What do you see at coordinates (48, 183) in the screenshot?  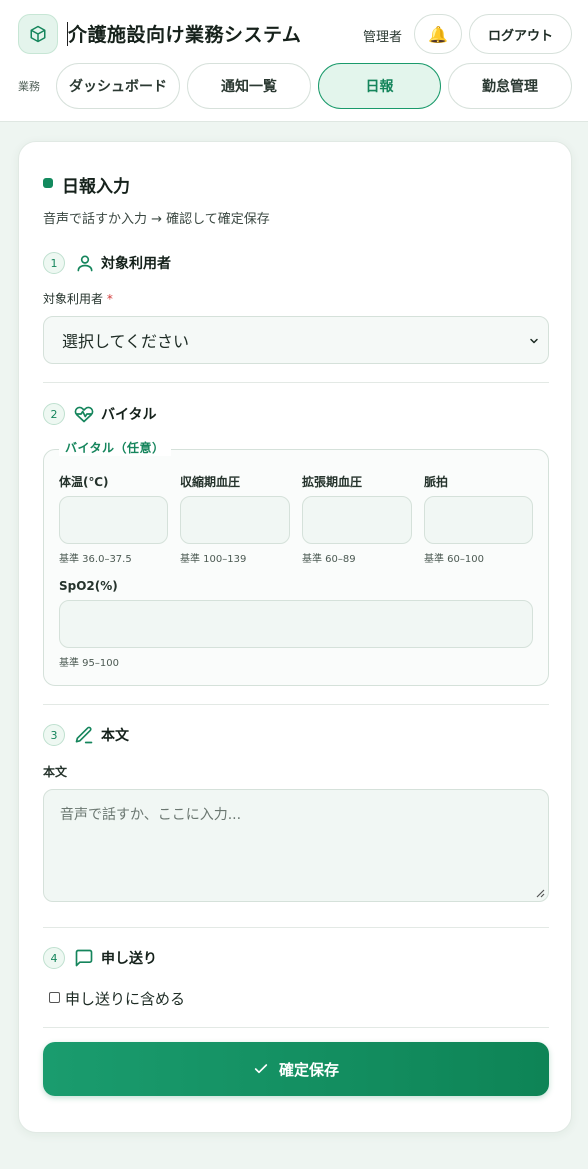 I see `title-marker` at bounding box center [48, 183].